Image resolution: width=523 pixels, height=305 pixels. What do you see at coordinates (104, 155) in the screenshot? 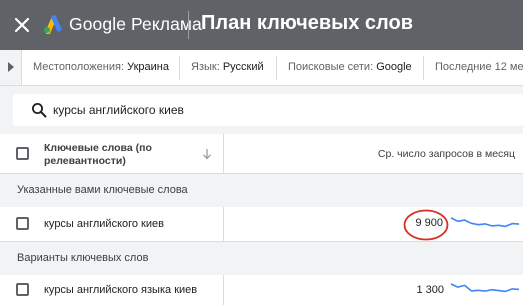
I see `keyword-column-header: Ключевые слова (по релевантности)` at bounding box center [104, 155].